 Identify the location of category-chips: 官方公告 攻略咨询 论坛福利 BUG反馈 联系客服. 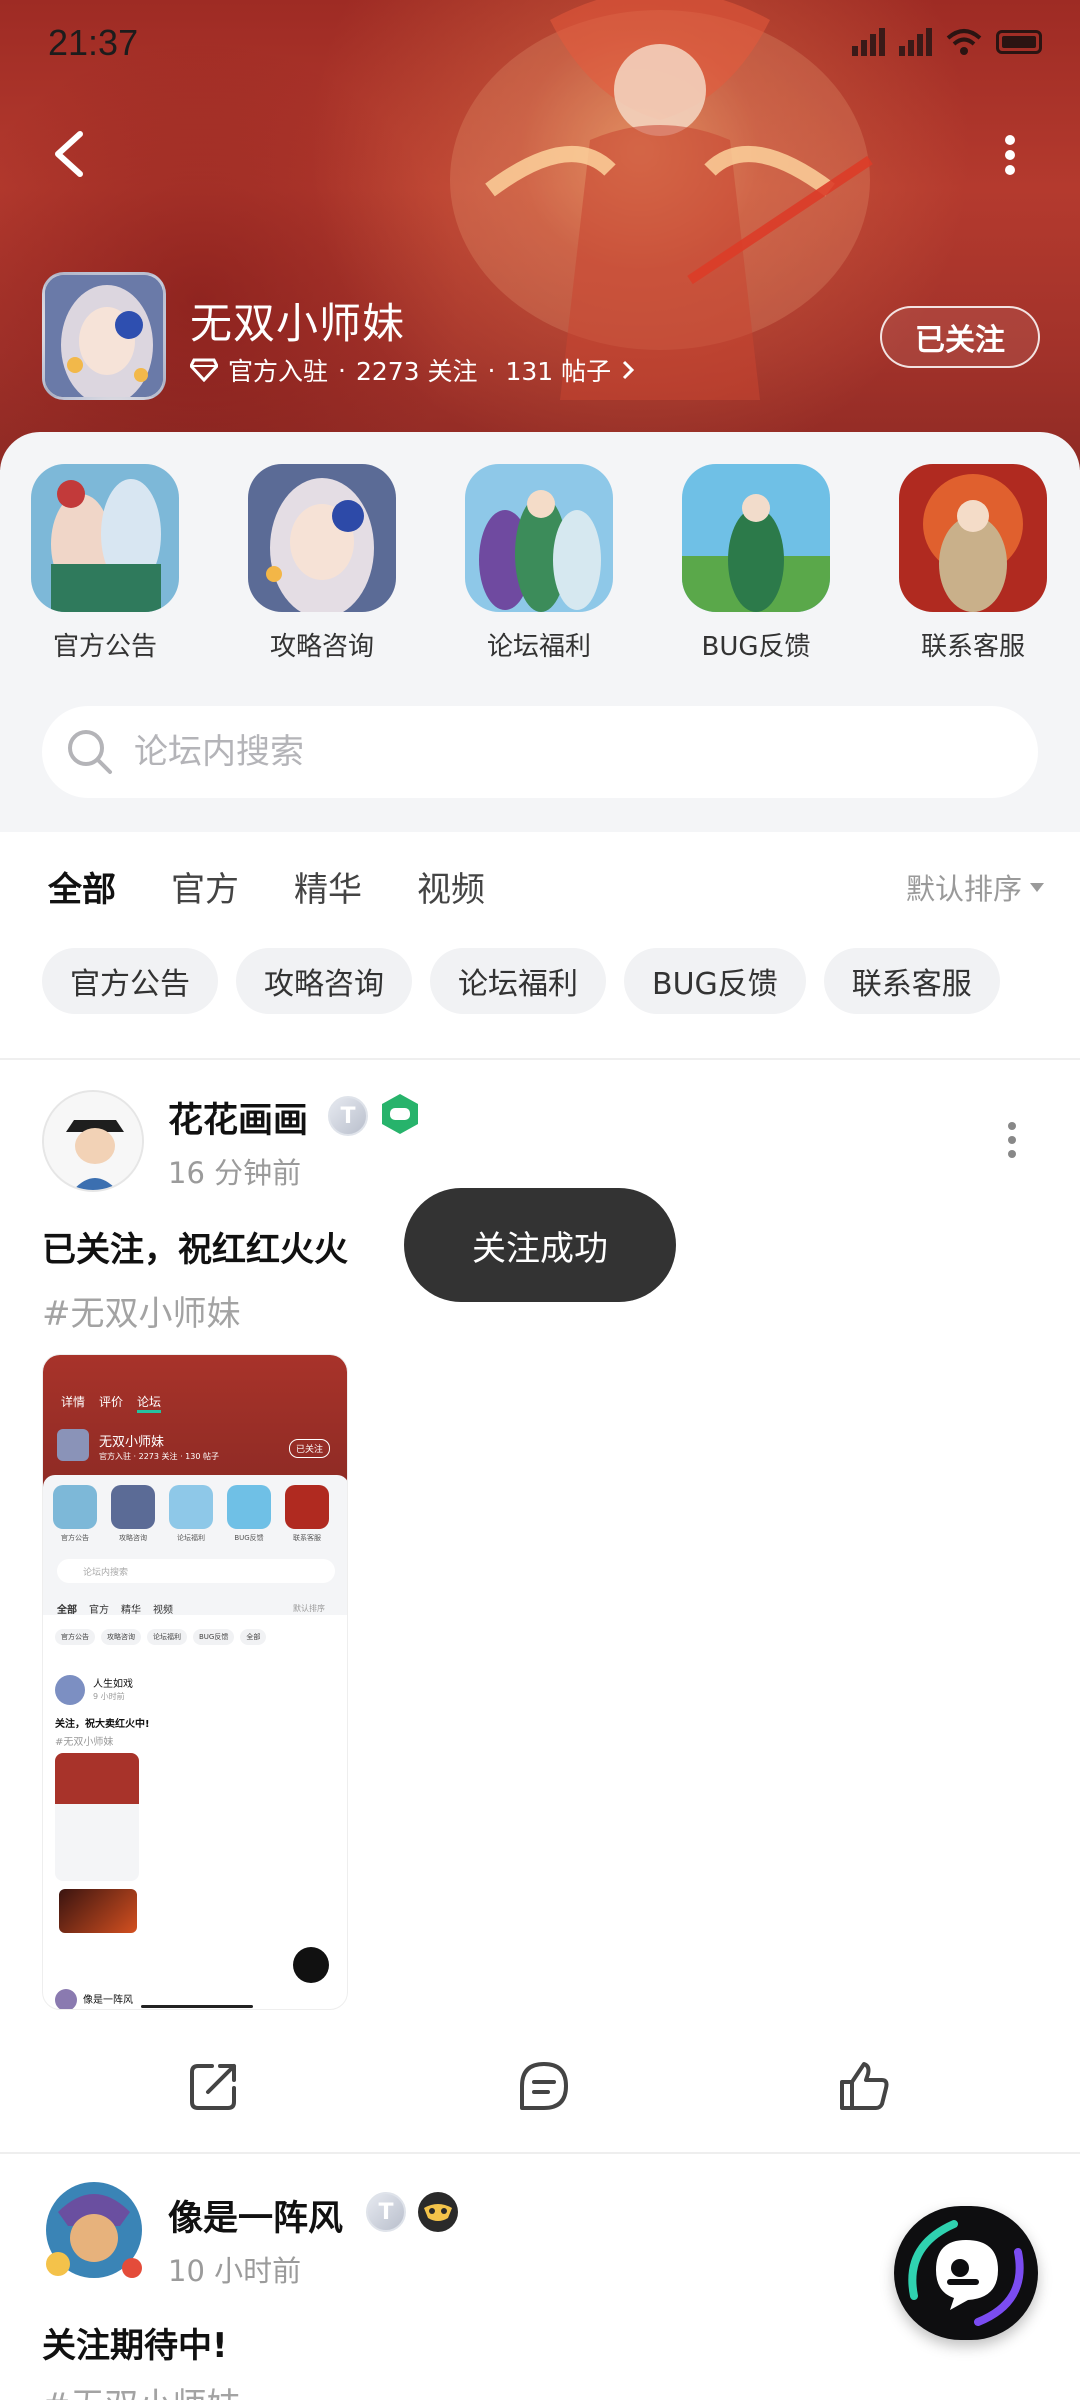
(521, 981).